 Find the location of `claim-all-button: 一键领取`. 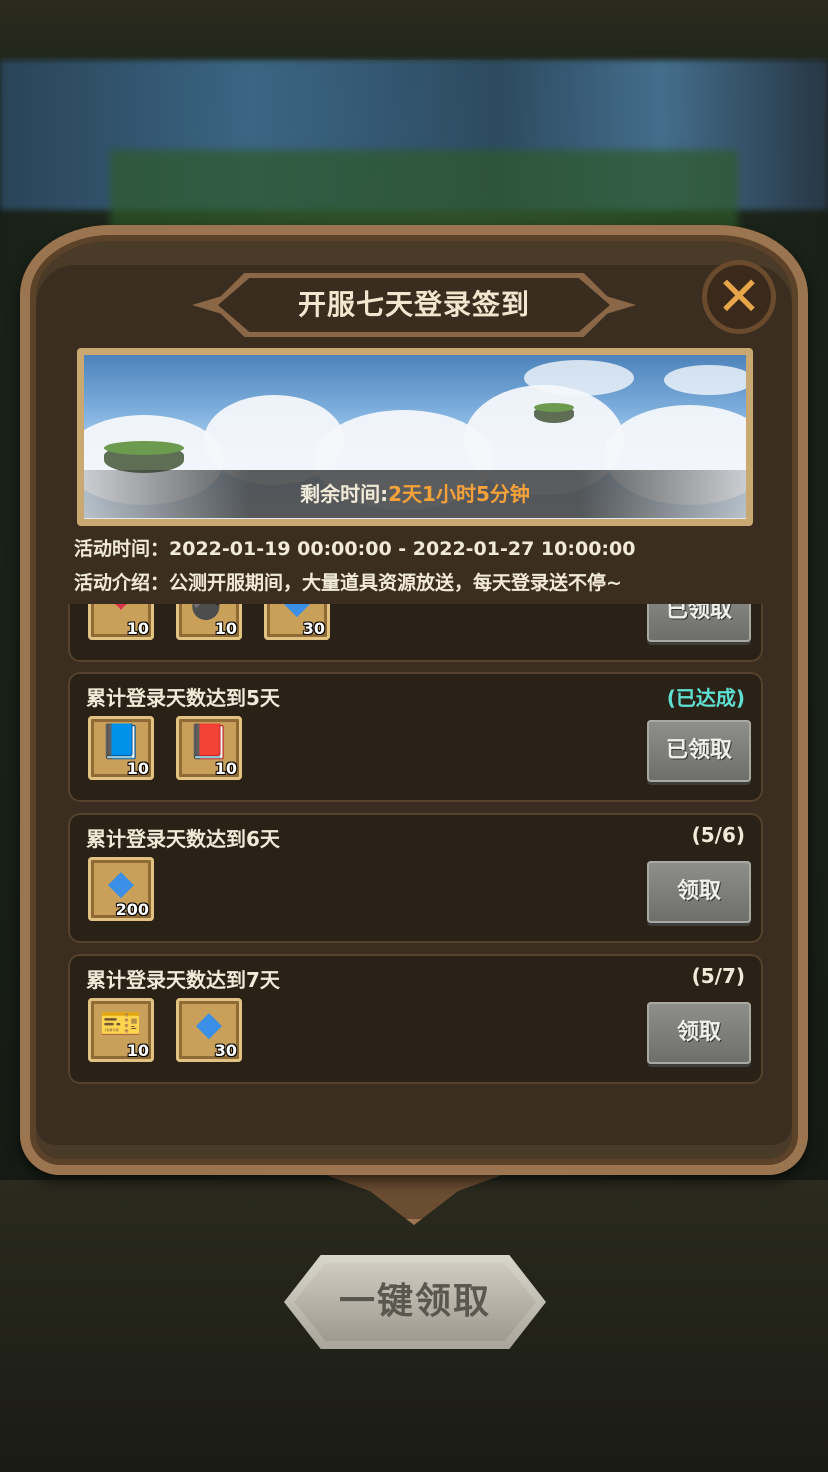

claim-all-button: 一键领取 is located at coordinates (415, 1302).